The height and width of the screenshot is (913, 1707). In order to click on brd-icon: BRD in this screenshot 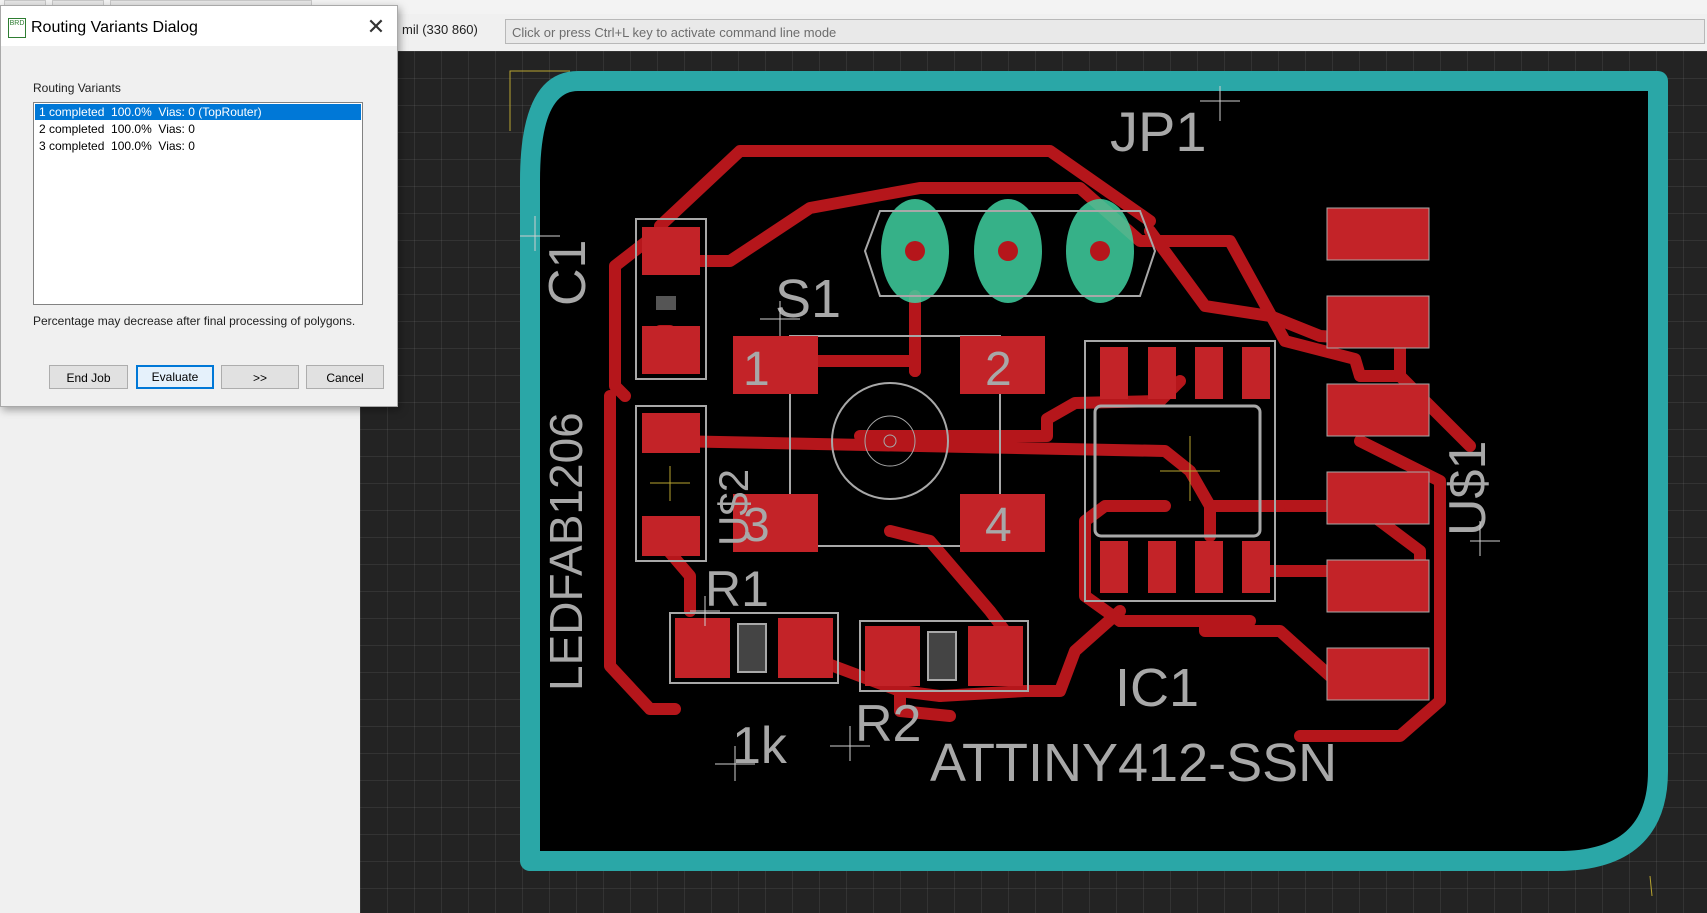, I will do `click(17, 28)`.